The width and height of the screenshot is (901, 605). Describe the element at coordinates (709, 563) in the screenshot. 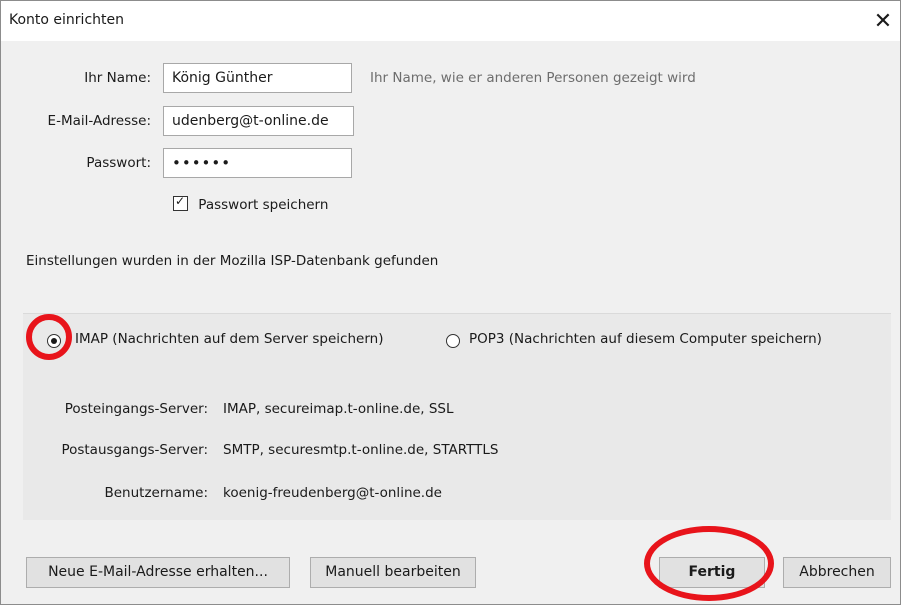

I see `annotation-circle-done` at that location.